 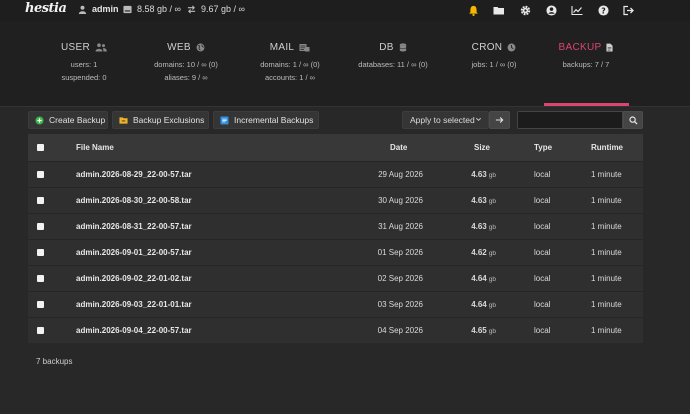 I want to click on backup-size: 4.62 gb, so click(x=477, y=252).